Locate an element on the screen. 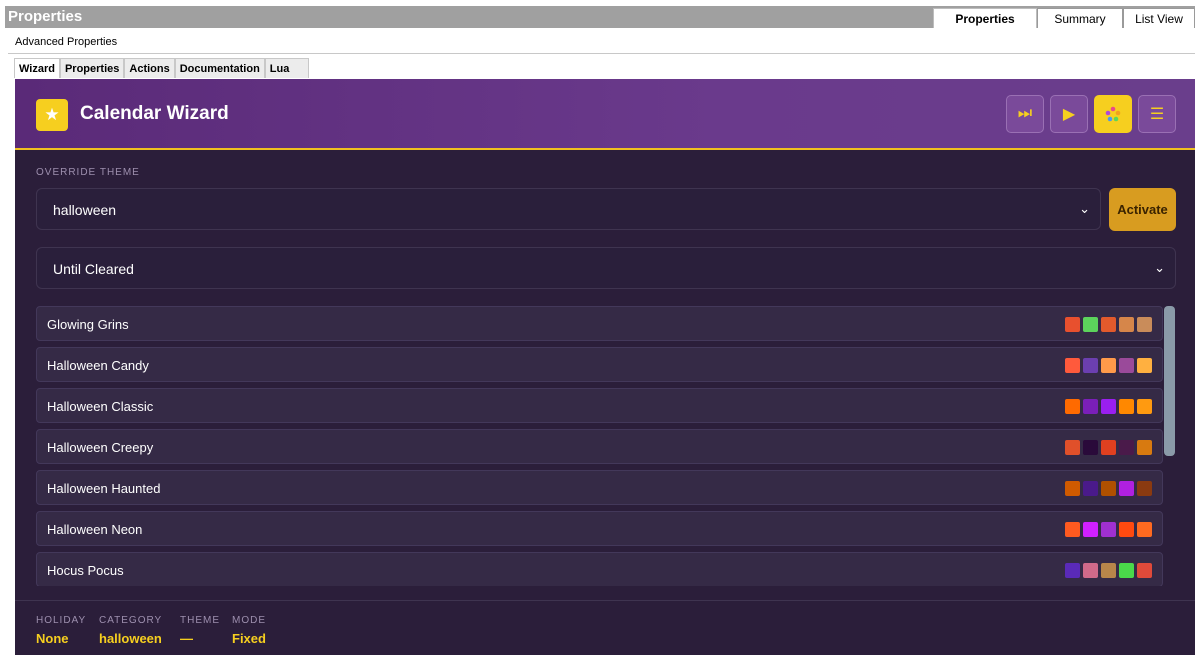  theme-name: Halloween Candy is located at coordinates (98, 365).